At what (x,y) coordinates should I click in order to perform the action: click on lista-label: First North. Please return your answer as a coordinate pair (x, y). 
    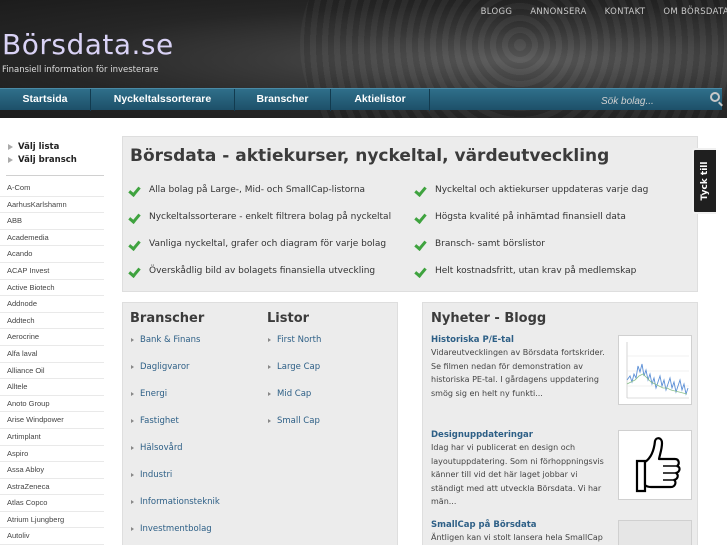
    Looking at the image, I should click on (299, 340).